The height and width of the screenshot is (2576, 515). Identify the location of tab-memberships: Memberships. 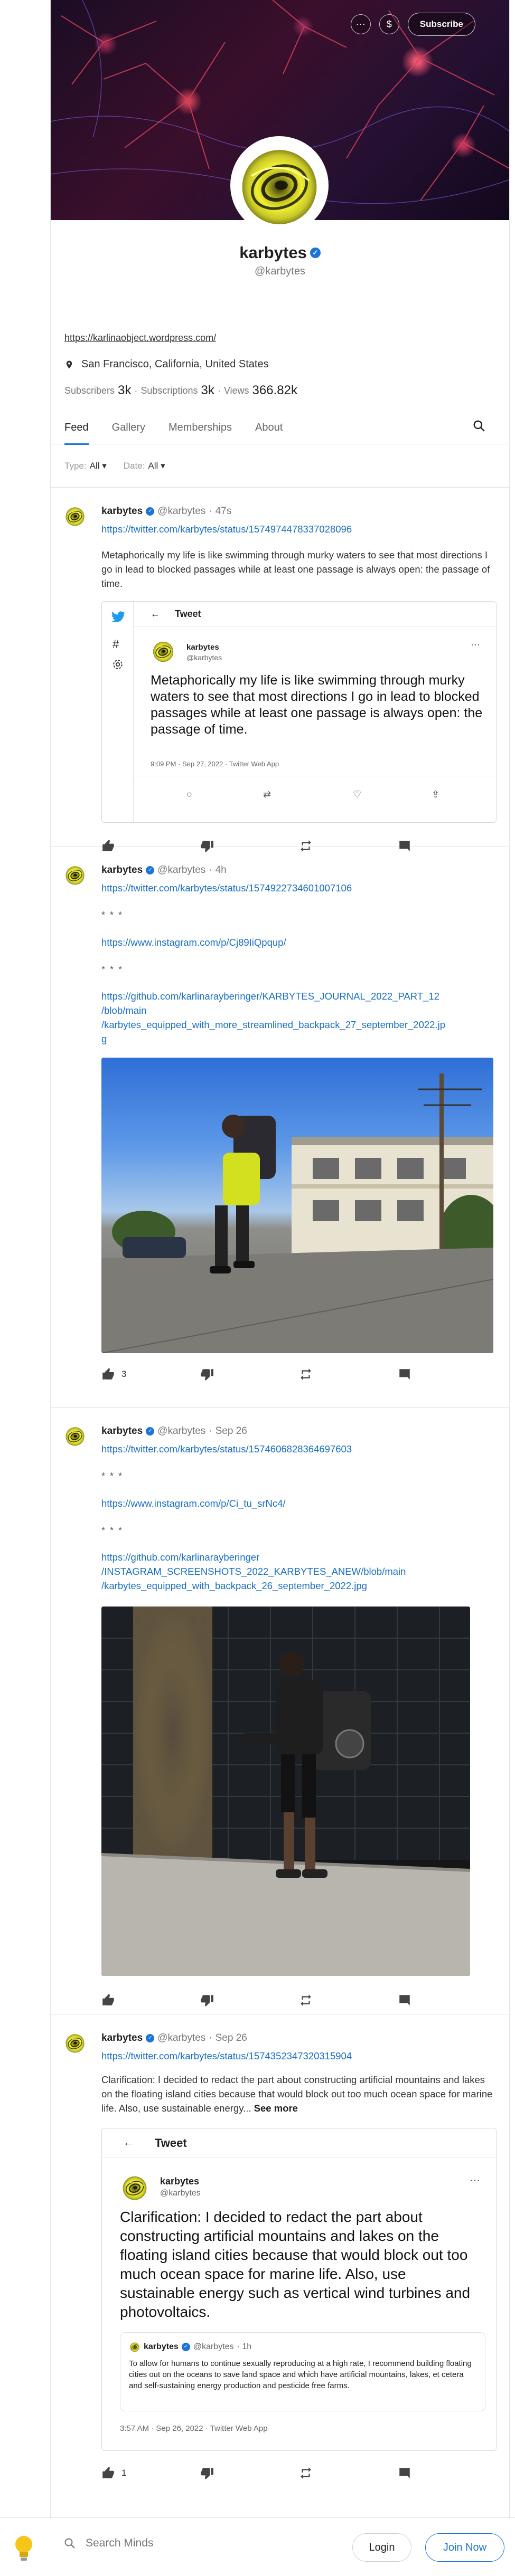
(200, 431).